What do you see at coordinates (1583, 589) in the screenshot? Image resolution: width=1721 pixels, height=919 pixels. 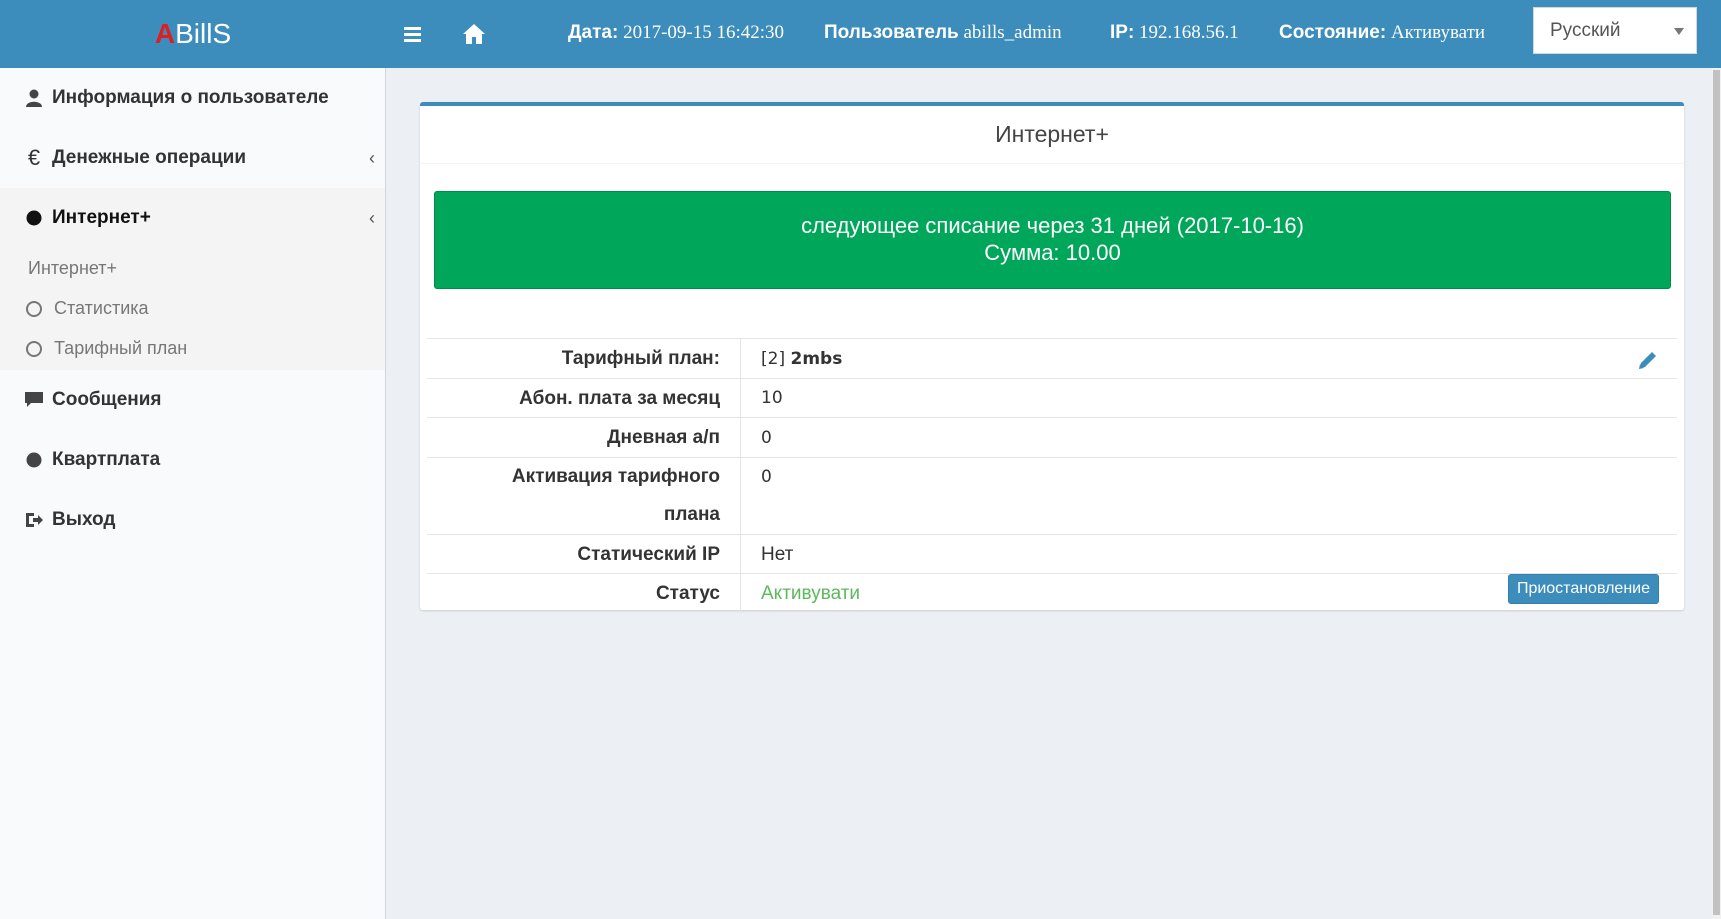 I see `suspend-button: Приостановление` at bounding box center [1583, 589].